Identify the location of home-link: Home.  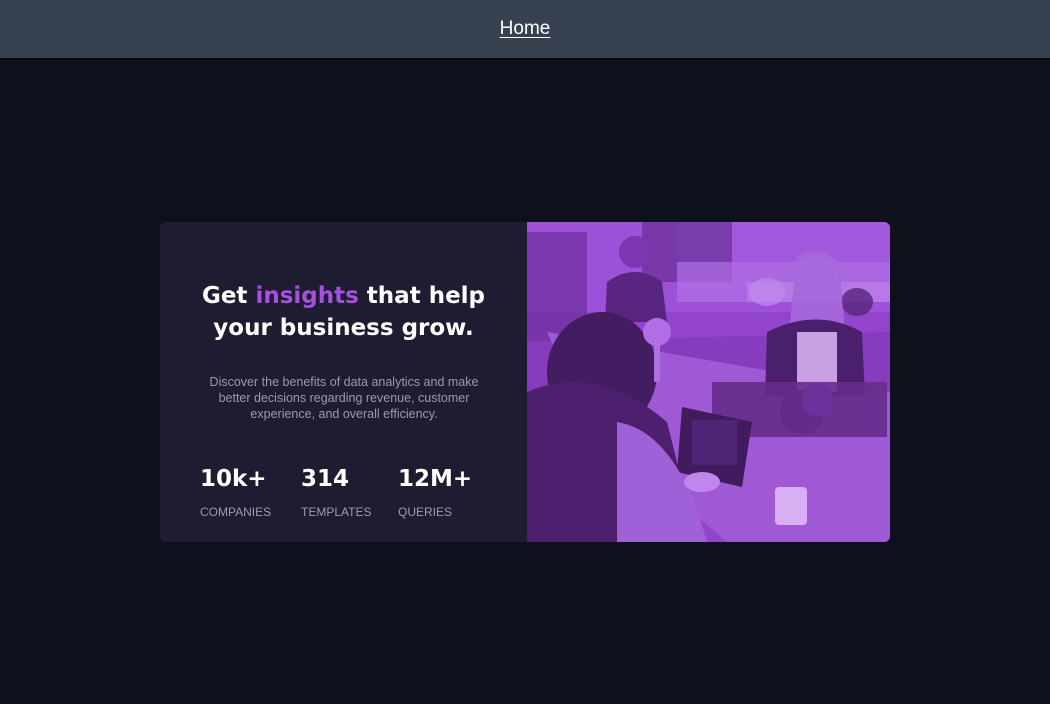
(525, 29).